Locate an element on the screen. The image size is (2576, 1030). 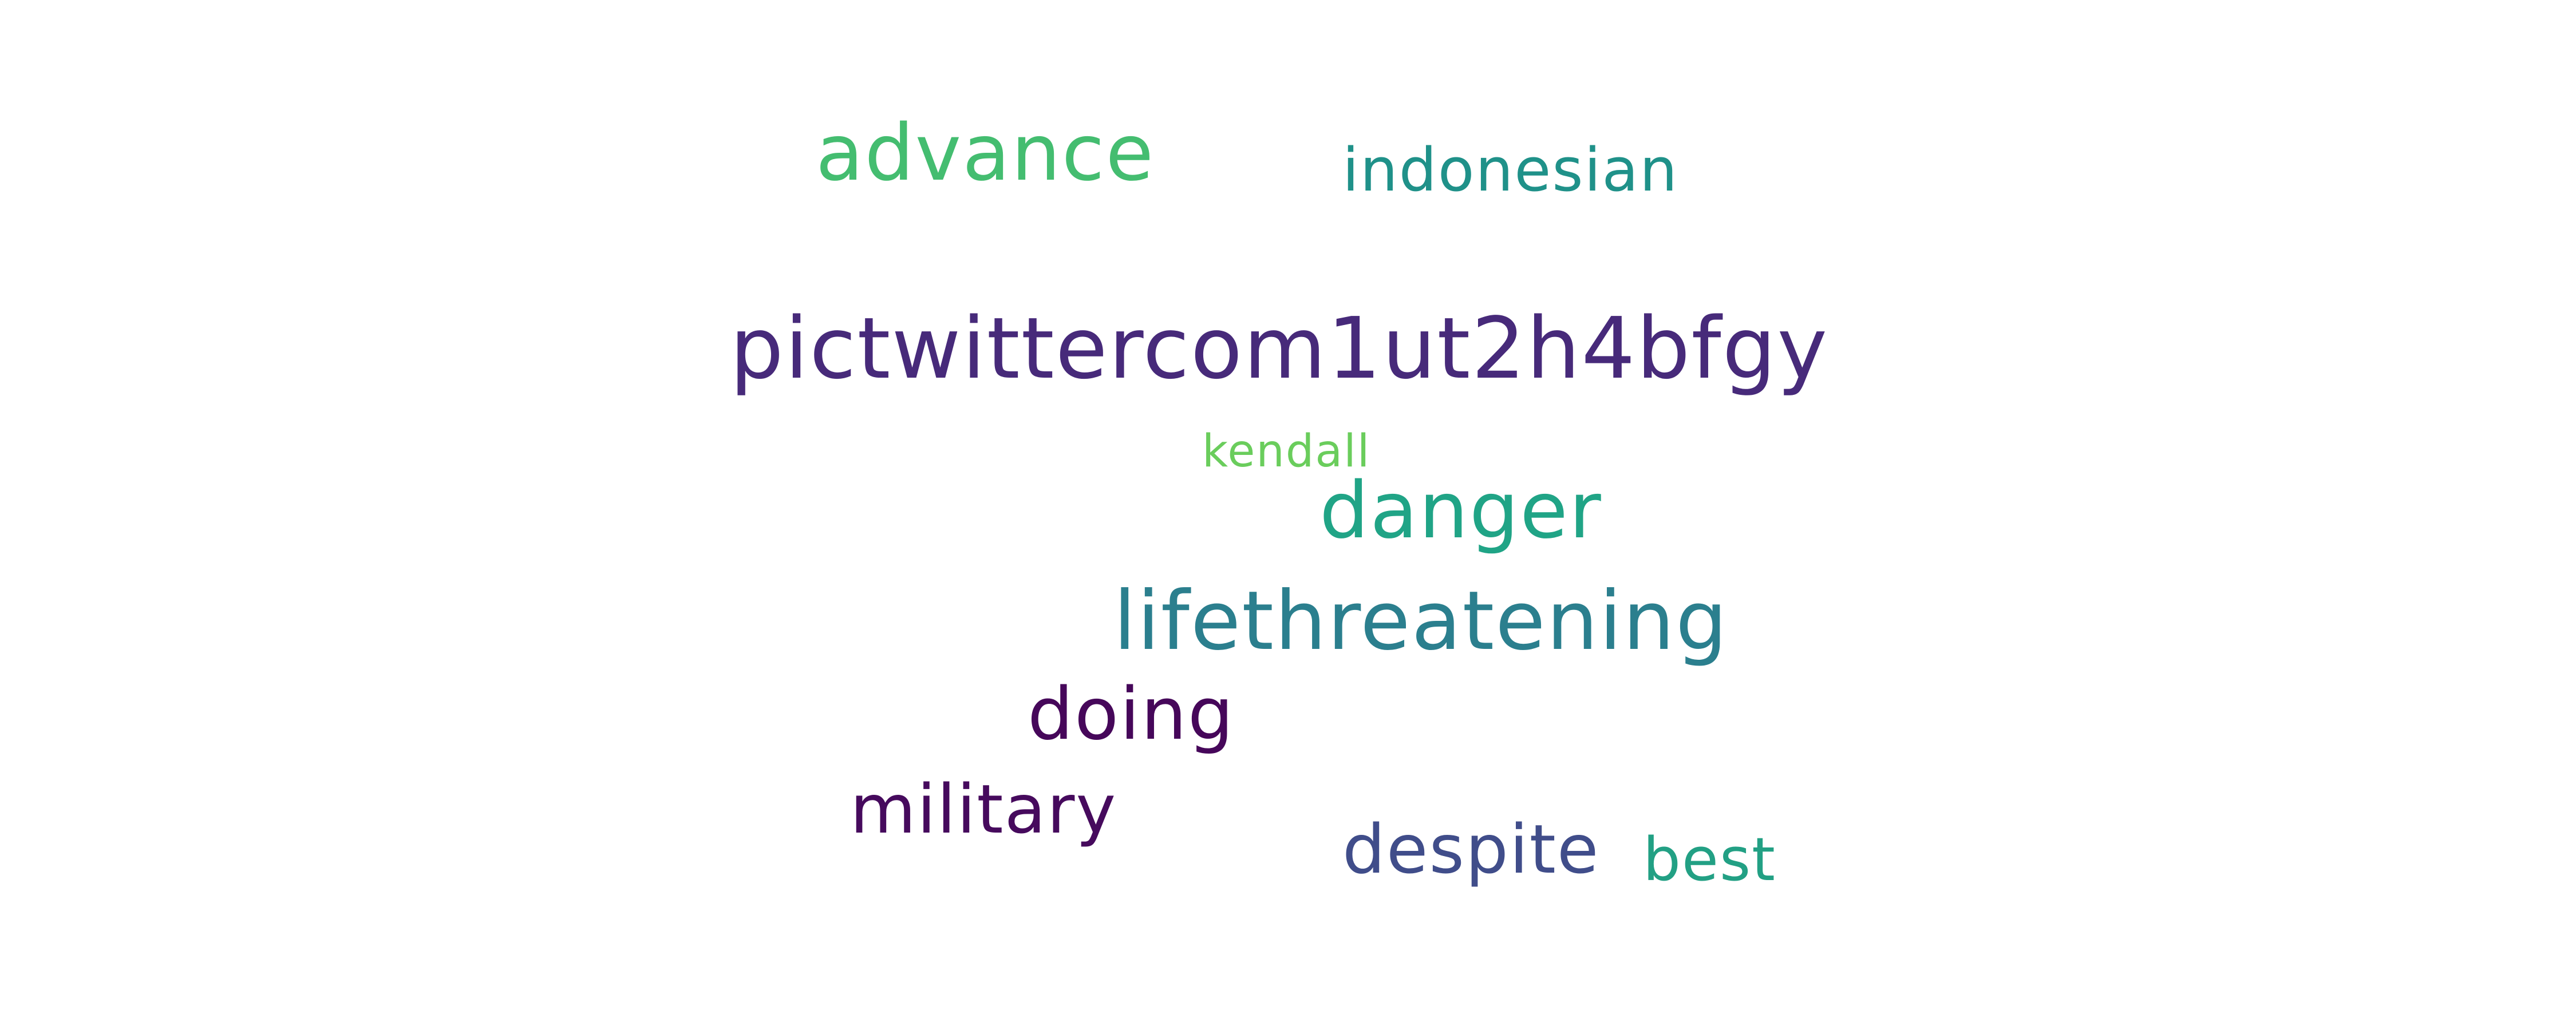
word-military: military is located at coordinates (983, 809).